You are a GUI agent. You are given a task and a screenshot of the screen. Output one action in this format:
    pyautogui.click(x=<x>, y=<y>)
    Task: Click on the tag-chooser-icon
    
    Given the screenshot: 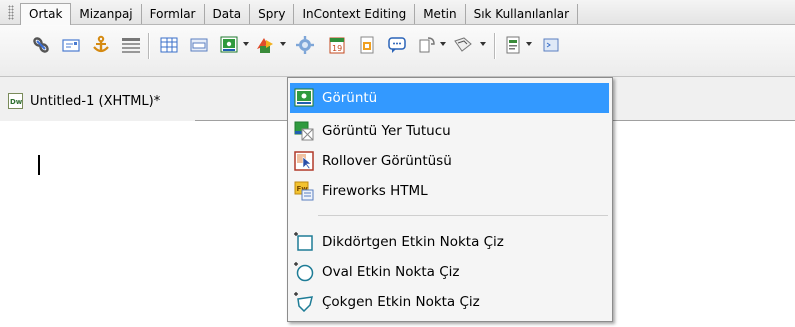 What is the action you would take?
    pyautogui.click(x=551, y=45)
    